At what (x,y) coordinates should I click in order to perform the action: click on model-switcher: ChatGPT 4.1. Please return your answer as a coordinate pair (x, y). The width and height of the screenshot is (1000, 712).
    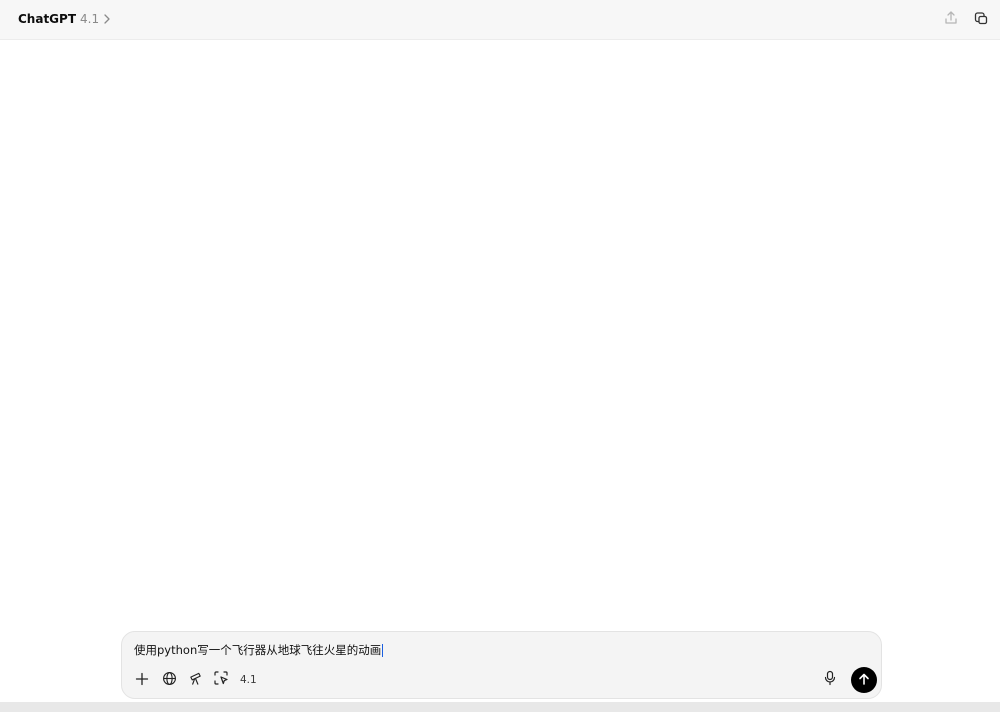
    Looking at the image, I should click on (64, 19).